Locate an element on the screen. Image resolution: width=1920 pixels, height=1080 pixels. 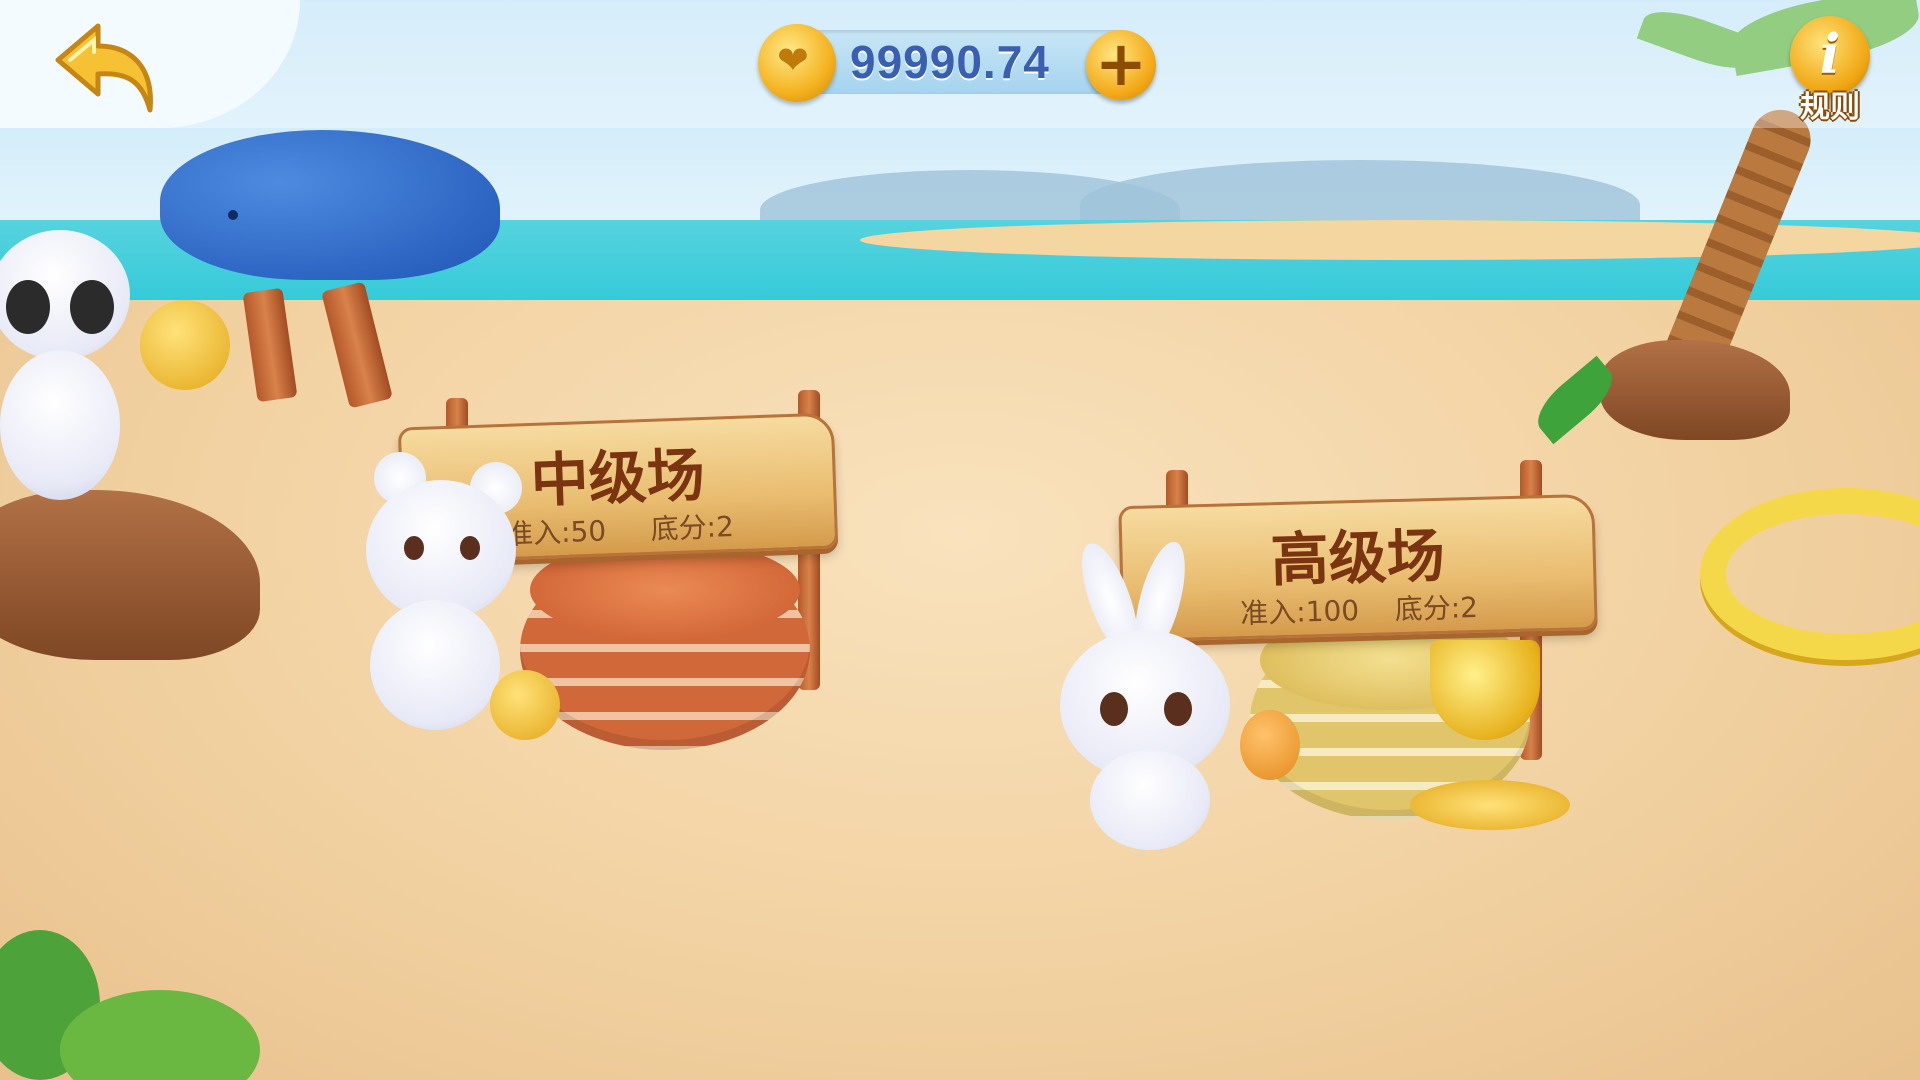
gold-coin-icon: ❤ is located at coordinates (797, 63).